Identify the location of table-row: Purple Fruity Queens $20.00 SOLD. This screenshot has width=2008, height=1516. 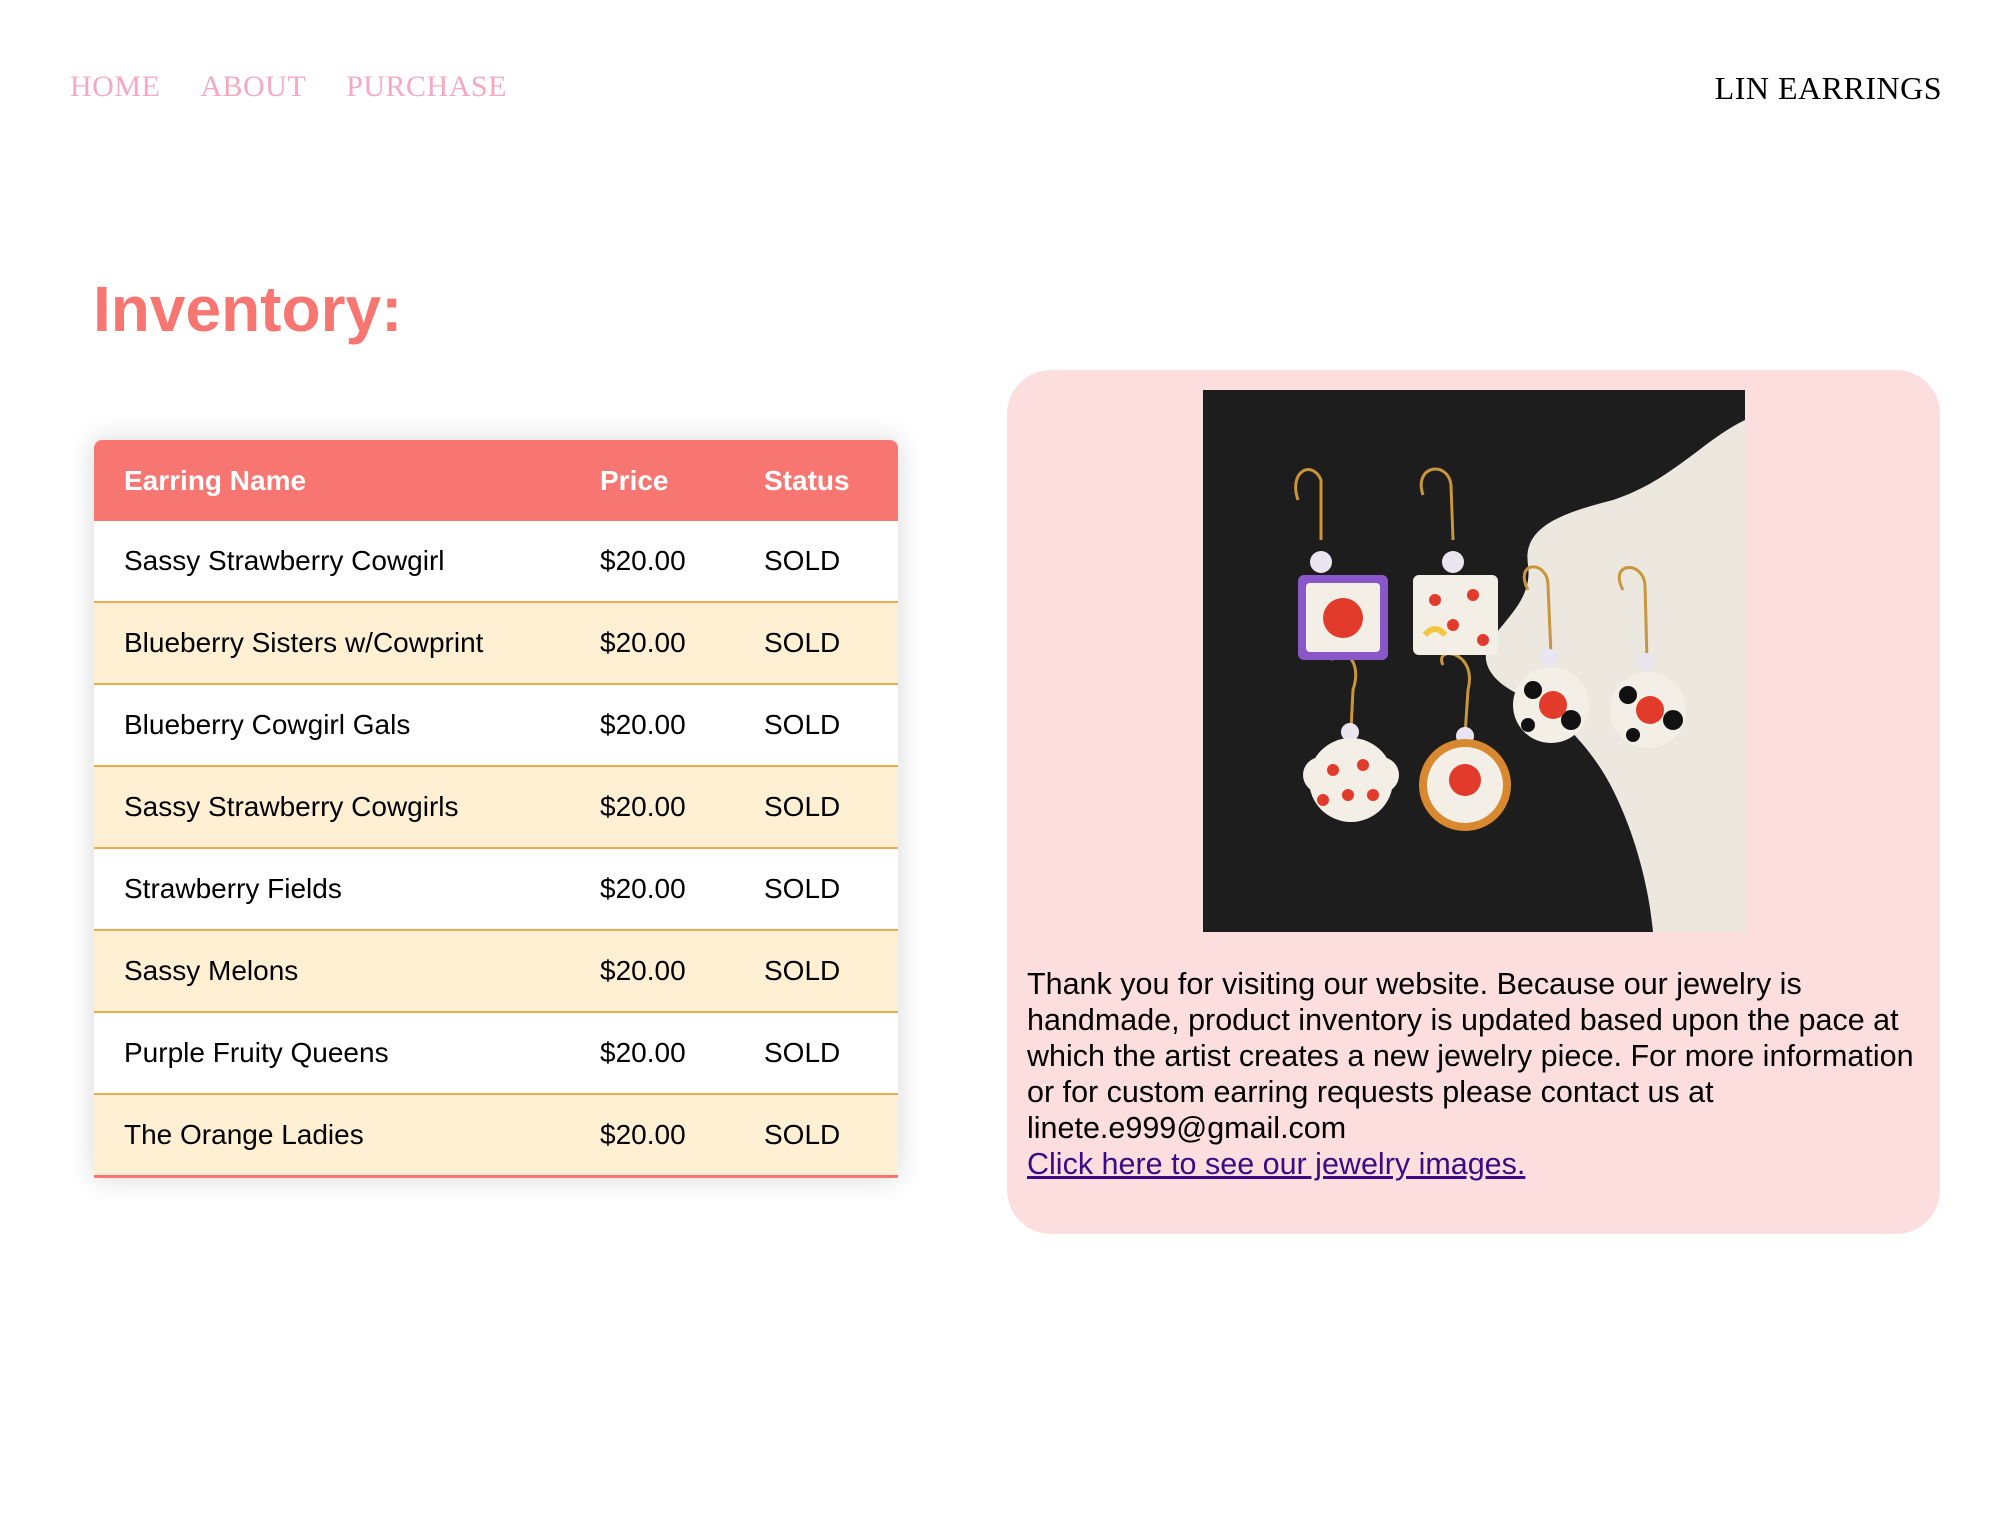
(496, 1053).